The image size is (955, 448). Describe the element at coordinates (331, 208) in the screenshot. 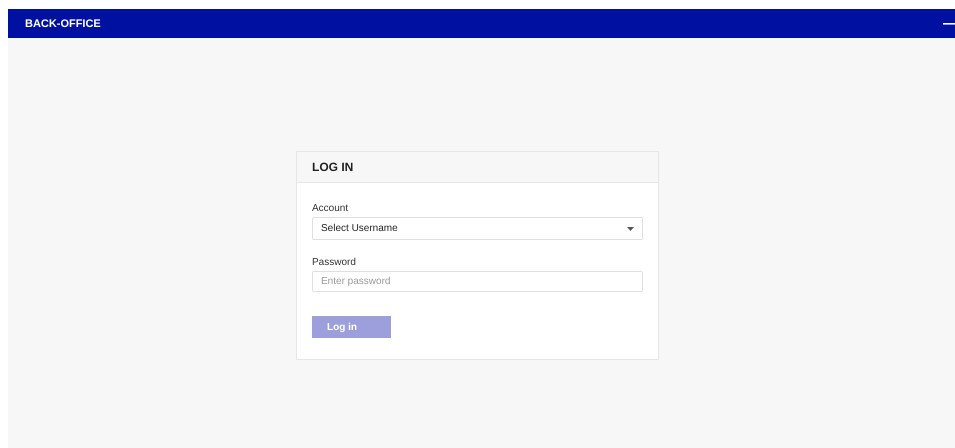

I see `account-label: Account` at that location.